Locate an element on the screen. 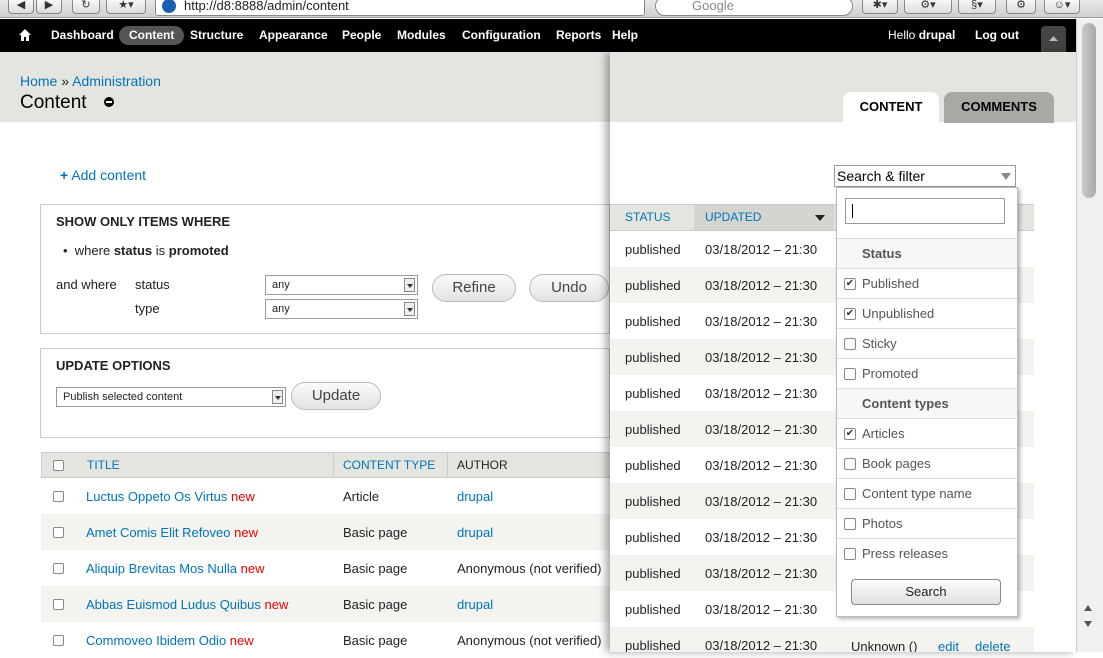 The image size is (1103, 658). page-scrollbar is located at coordinates (1089, 335).